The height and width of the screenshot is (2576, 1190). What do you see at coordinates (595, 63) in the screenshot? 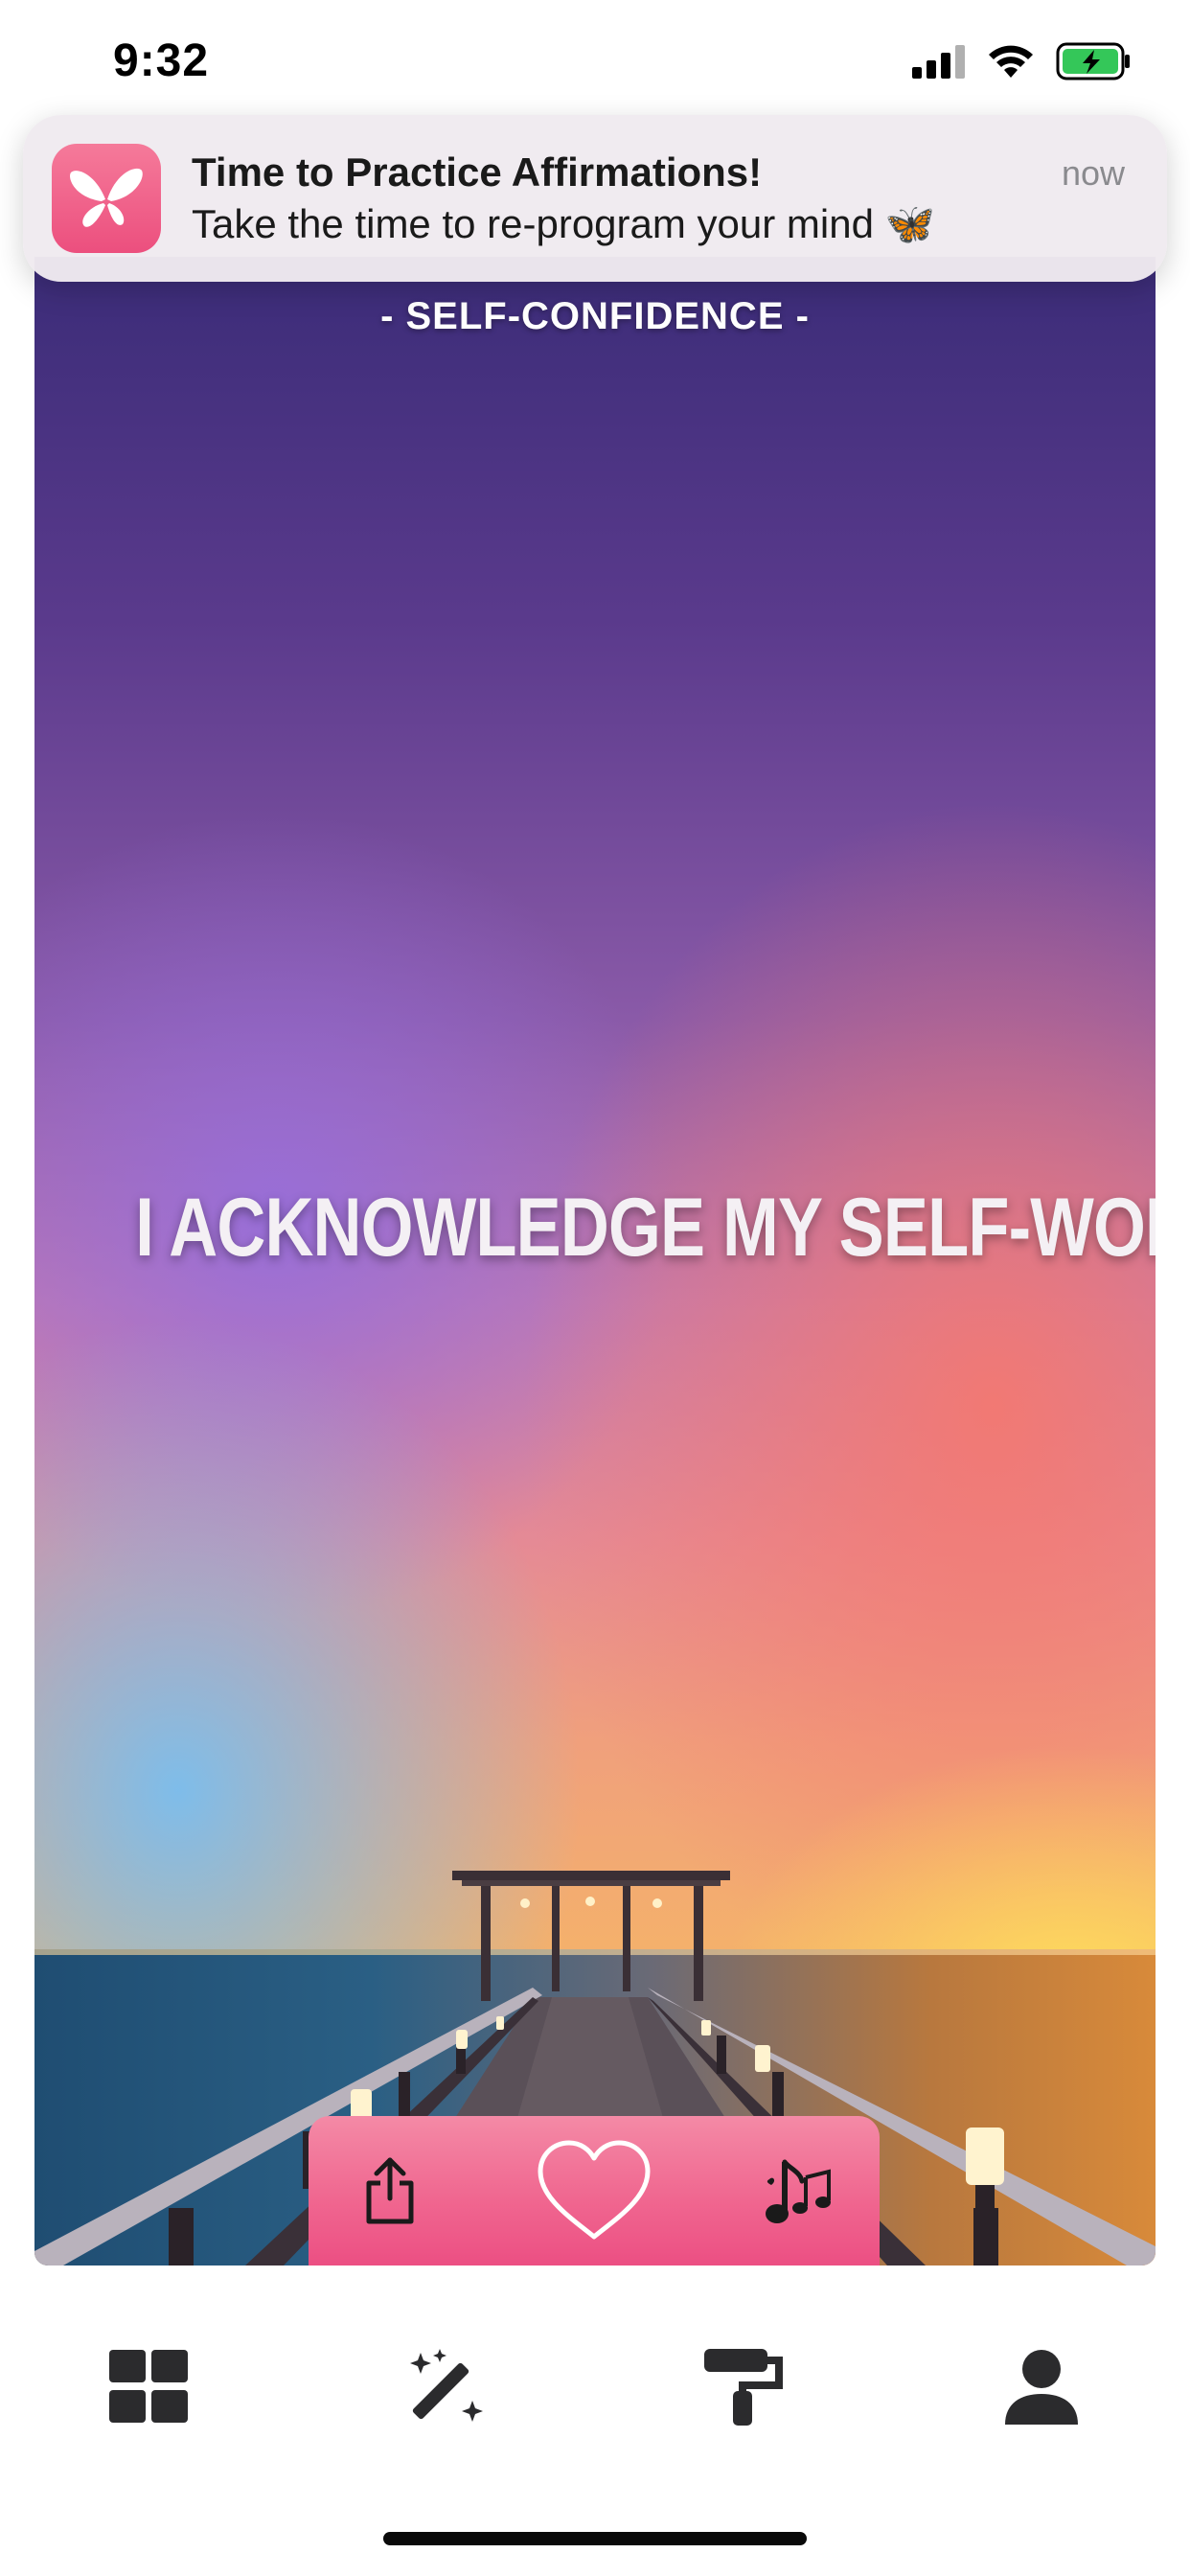
I see `status-bar: 9:32` at bounding box center [595, 63].